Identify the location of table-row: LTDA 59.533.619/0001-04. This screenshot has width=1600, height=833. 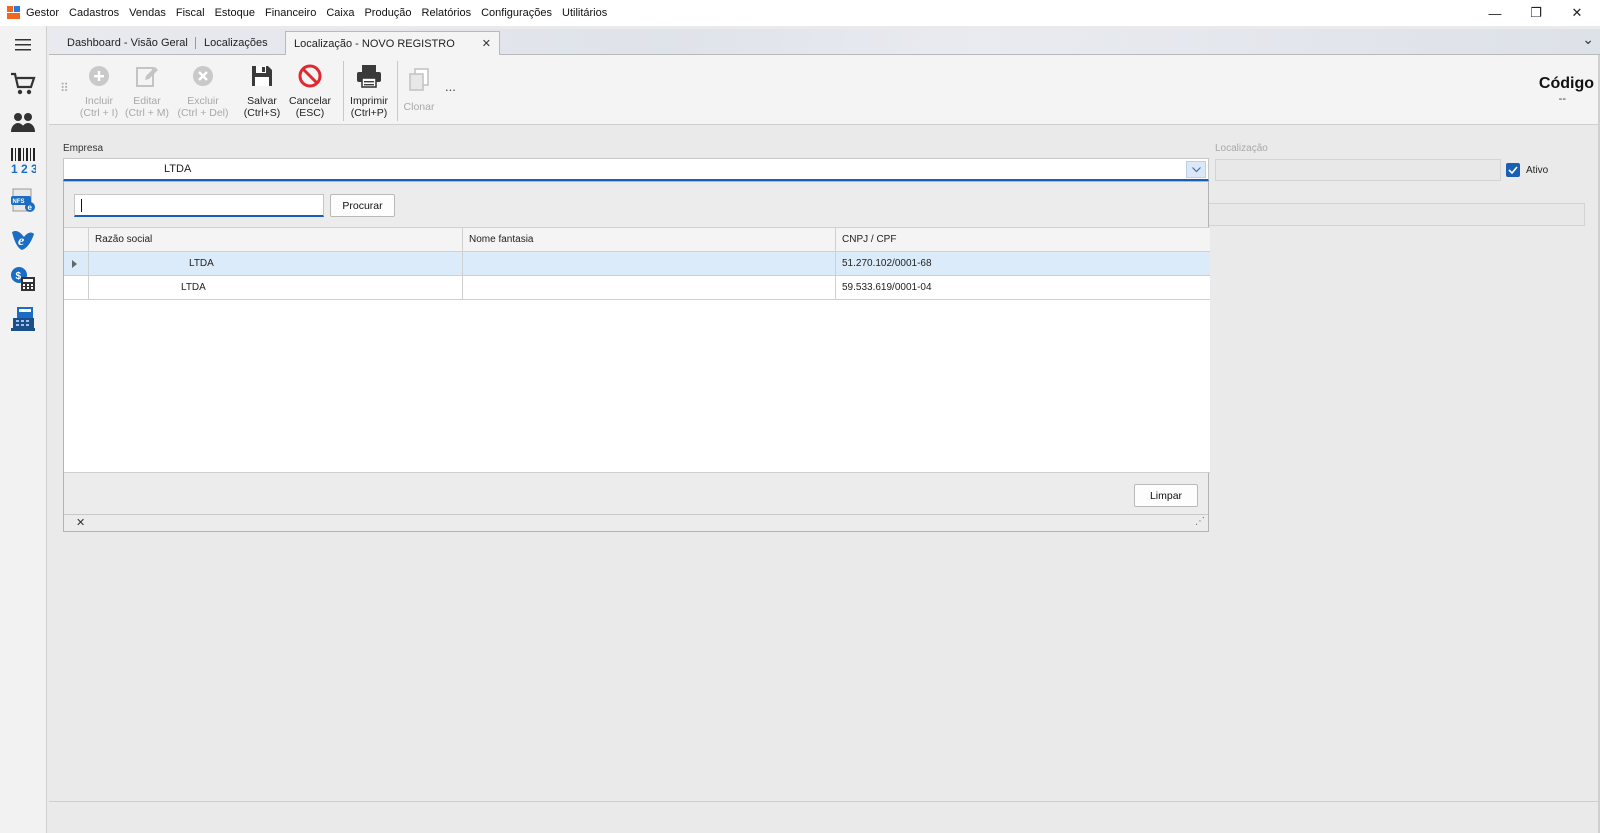
(637, 288).